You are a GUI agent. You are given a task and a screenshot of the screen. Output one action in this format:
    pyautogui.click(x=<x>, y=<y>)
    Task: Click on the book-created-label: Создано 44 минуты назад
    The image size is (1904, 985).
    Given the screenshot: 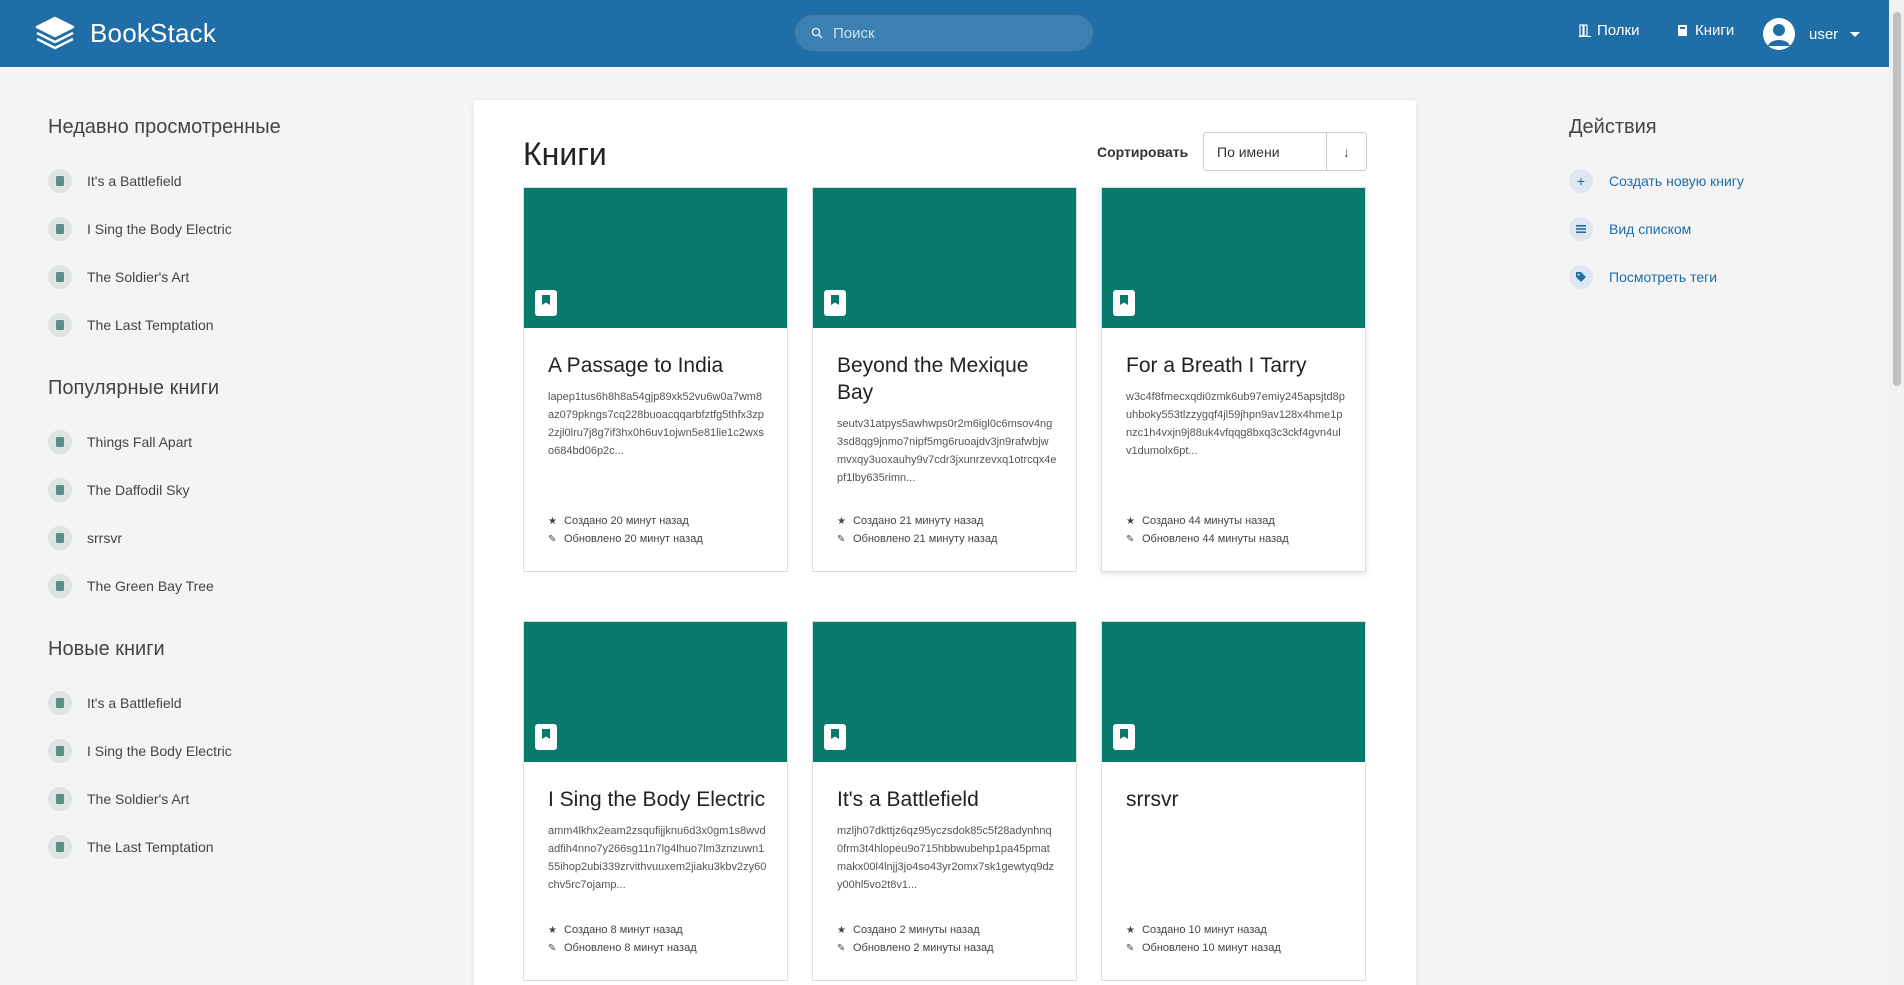 What is the action you would take?
    pyautogui.click(x=1208, y=521)
    